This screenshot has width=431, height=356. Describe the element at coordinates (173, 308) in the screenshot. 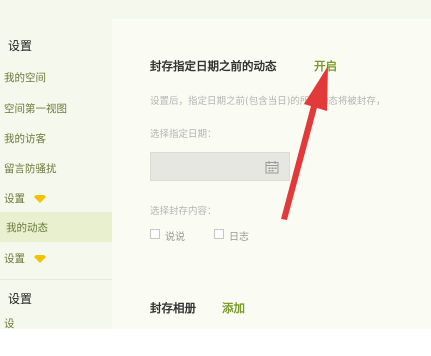

I see `archive-album-label: 封存相册` at that location.